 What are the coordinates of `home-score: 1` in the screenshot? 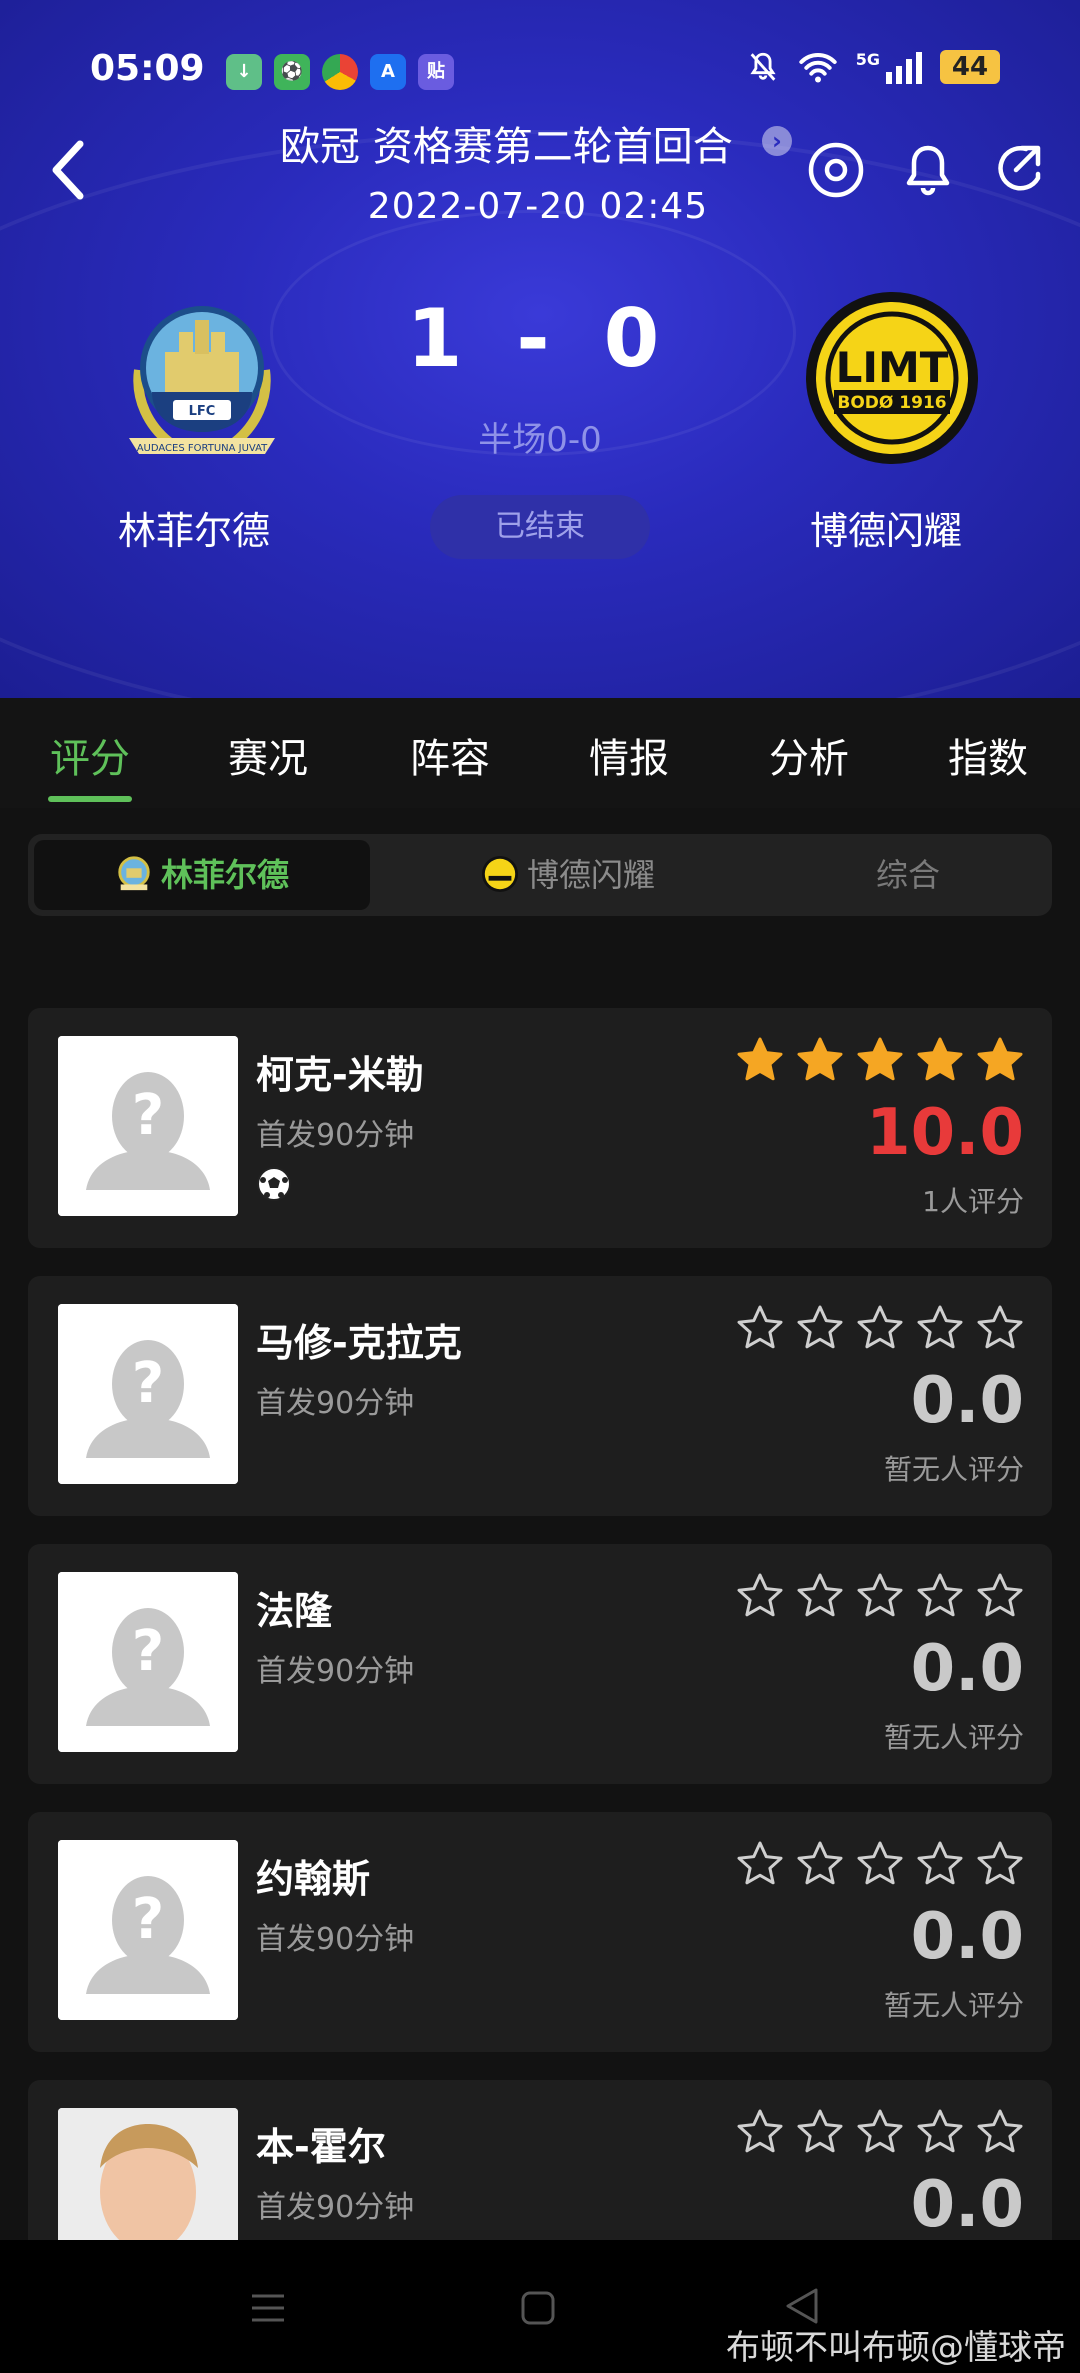 It's located at (441, 338).